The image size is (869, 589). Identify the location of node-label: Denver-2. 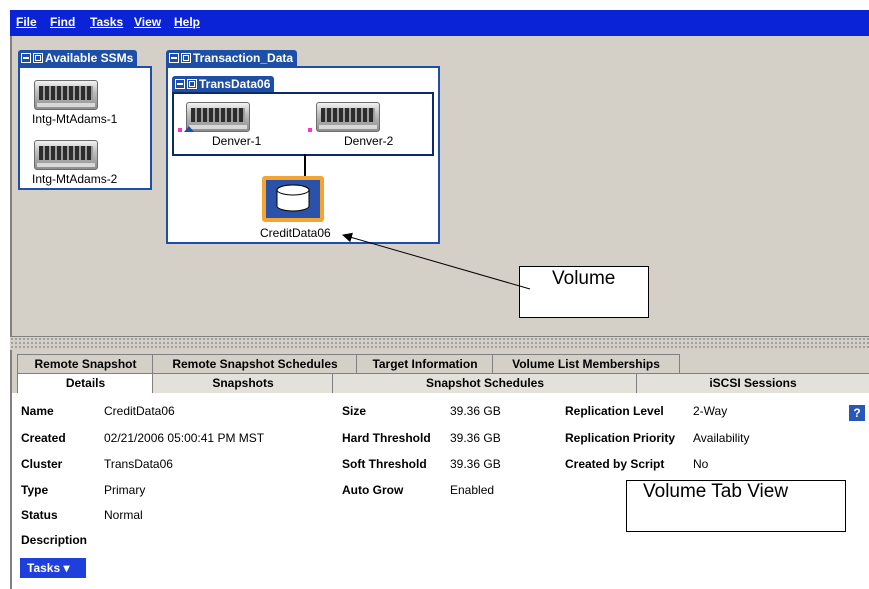
(368, 141).